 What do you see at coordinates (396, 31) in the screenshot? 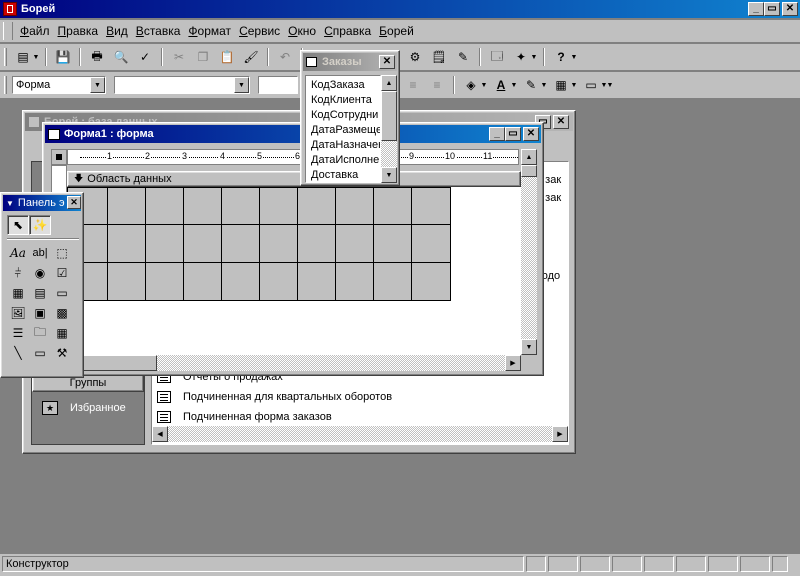
I see `menu-borey: Борей` at bounding box center [396, 31].